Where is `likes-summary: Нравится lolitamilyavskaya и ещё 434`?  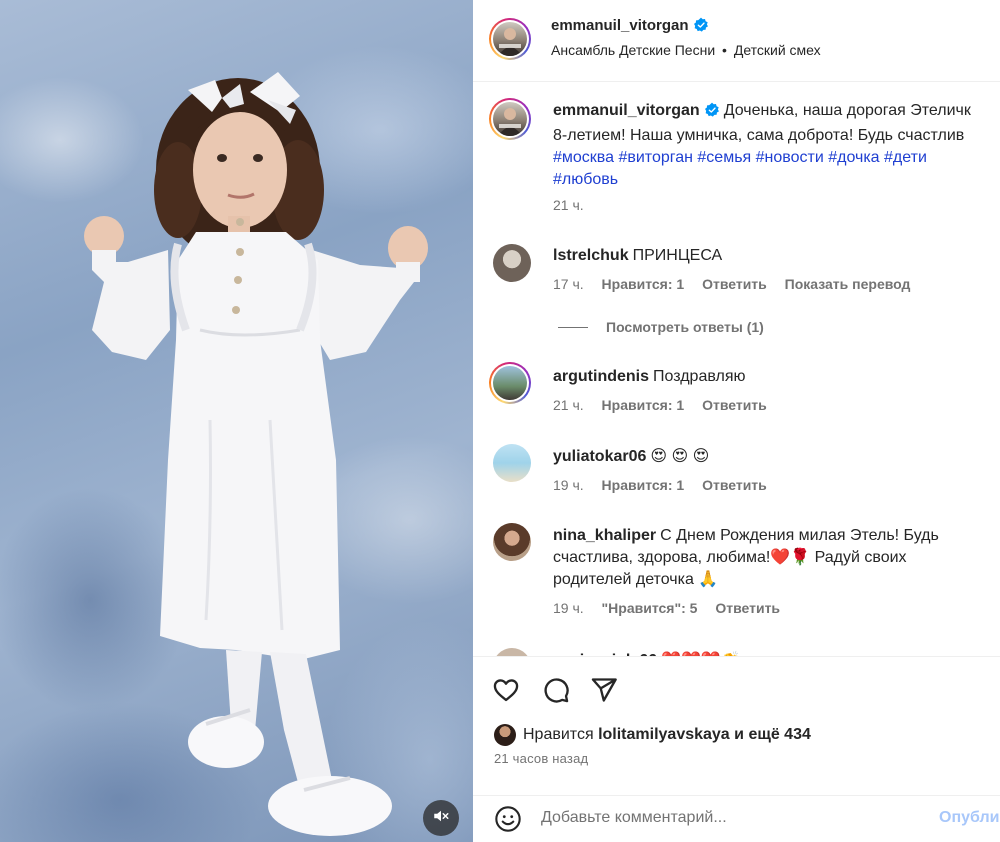 likes-summary: Нравится lolitamilyavskaya и ещё 434 is located at coordinates (652, 735).